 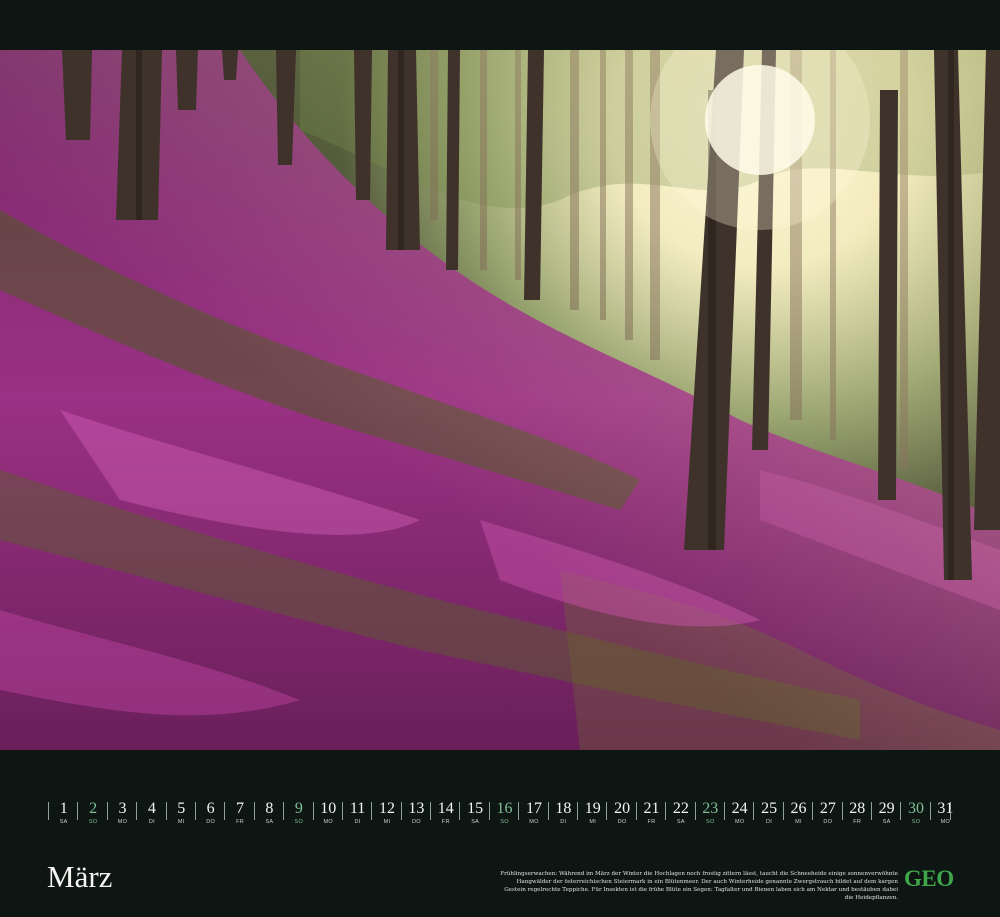 I want to click on day-number: 24, so click(x=739, y=808).